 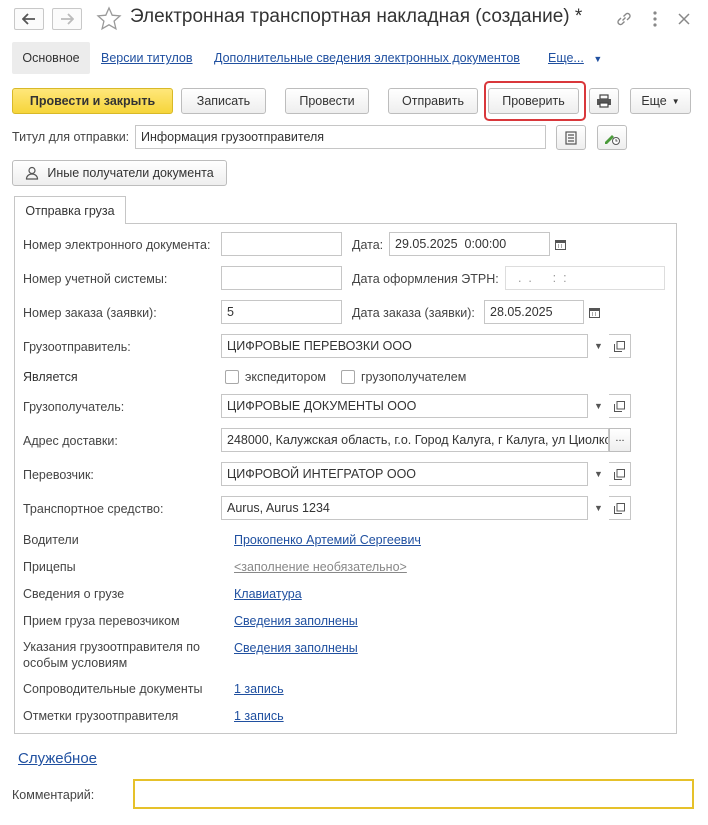 What do you see at coordinates (70, 441) in the screenshot?
I see `address-label: Адрес доставки:` at bounding box center [70, 441].